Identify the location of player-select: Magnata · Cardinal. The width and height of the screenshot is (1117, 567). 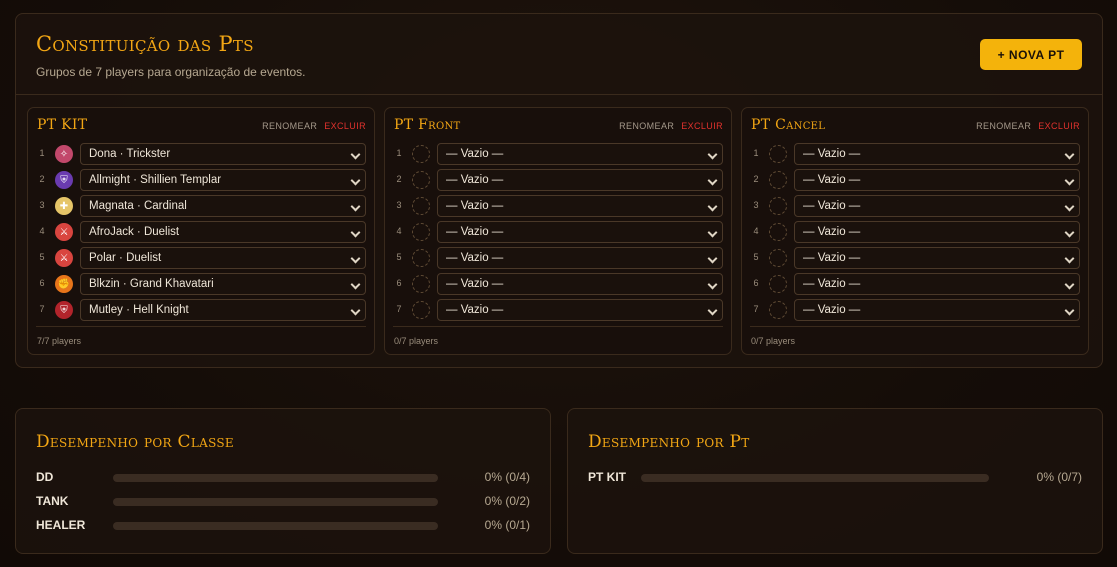
(223, 206).